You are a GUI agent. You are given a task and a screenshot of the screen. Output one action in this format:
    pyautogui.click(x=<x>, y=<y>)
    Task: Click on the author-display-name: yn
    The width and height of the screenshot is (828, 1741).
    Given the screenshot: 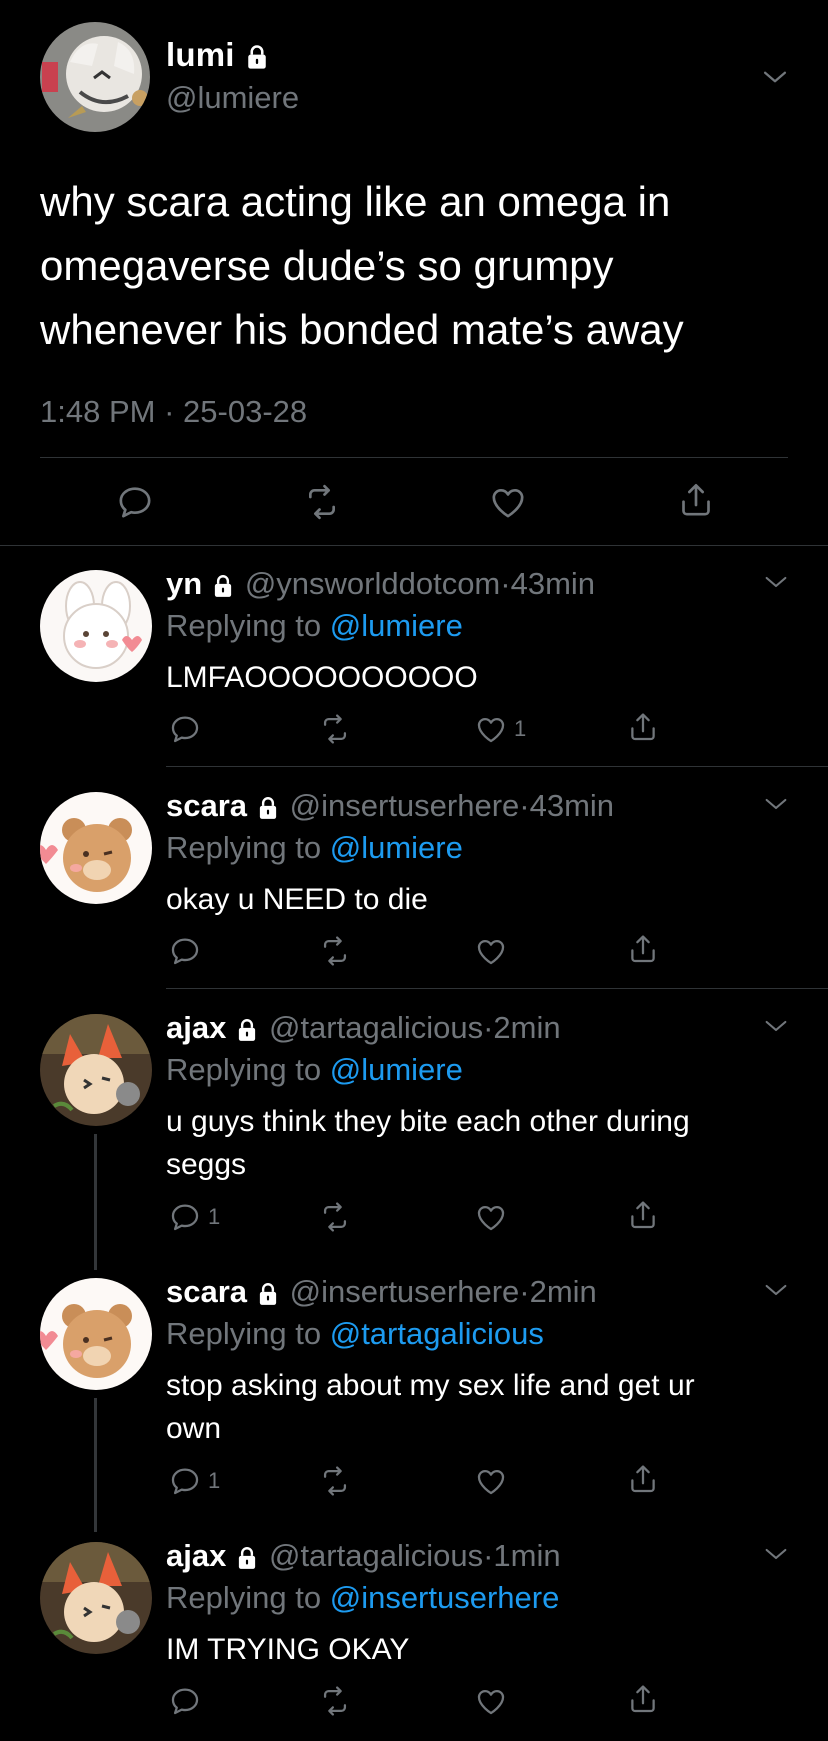 What is the action you would take?
    pyautogui.click(x=184, y=583)
    